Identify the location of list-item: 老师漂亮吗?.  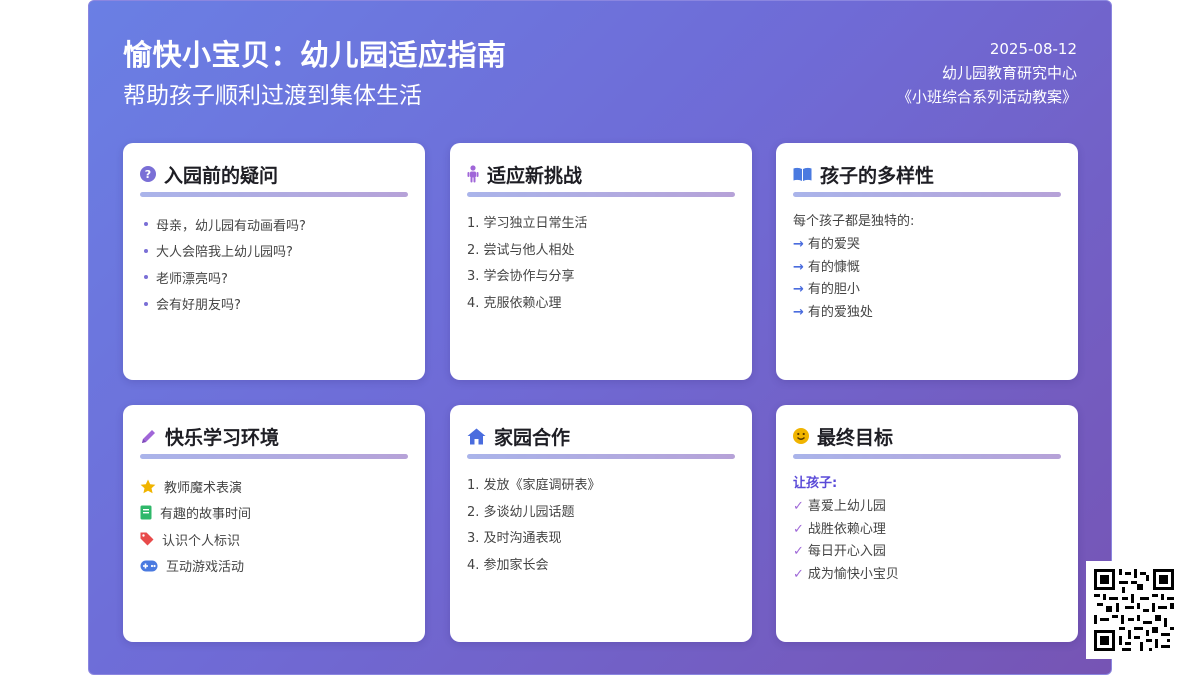
(274, 277).